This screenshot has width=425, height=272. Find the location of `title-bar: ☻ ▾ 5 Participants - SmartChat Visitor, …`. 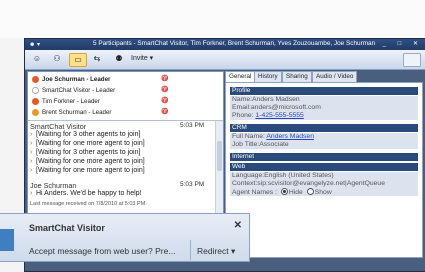

title-bar: ☻ ▾ 5 Participants - SmartChat Visitor, … is located at coordinates (225, 44).